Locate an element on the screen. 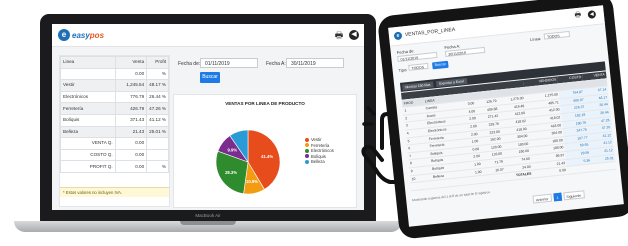  summary-unit: % is located at coordinates (157, 166).